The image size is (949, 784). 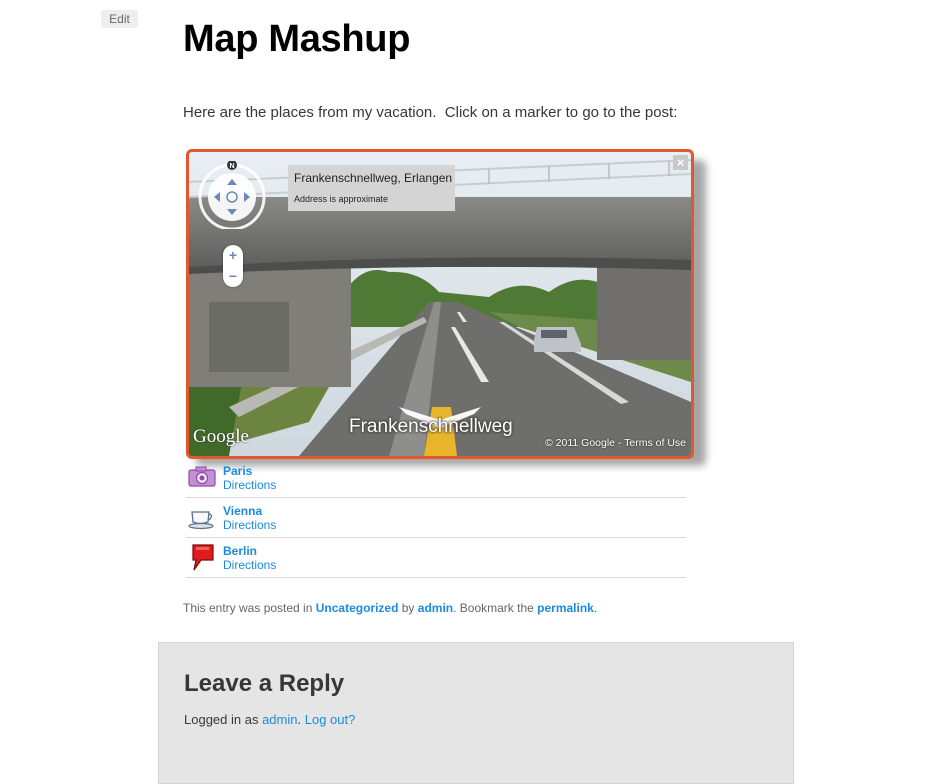 What do you see at coordinates (408, 608) in the screenshot?
I see `meta-by: by` at bounding box center [408, 608].